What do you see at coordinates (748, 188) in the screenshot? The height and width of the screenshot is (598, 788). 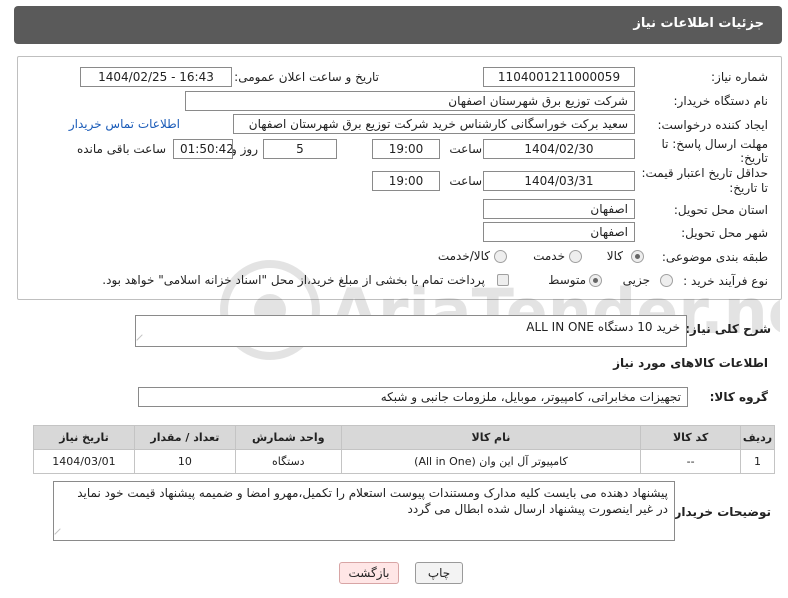 I see `price-validity-label-date: تا تاریخ:` at bounding box center [748, 188].